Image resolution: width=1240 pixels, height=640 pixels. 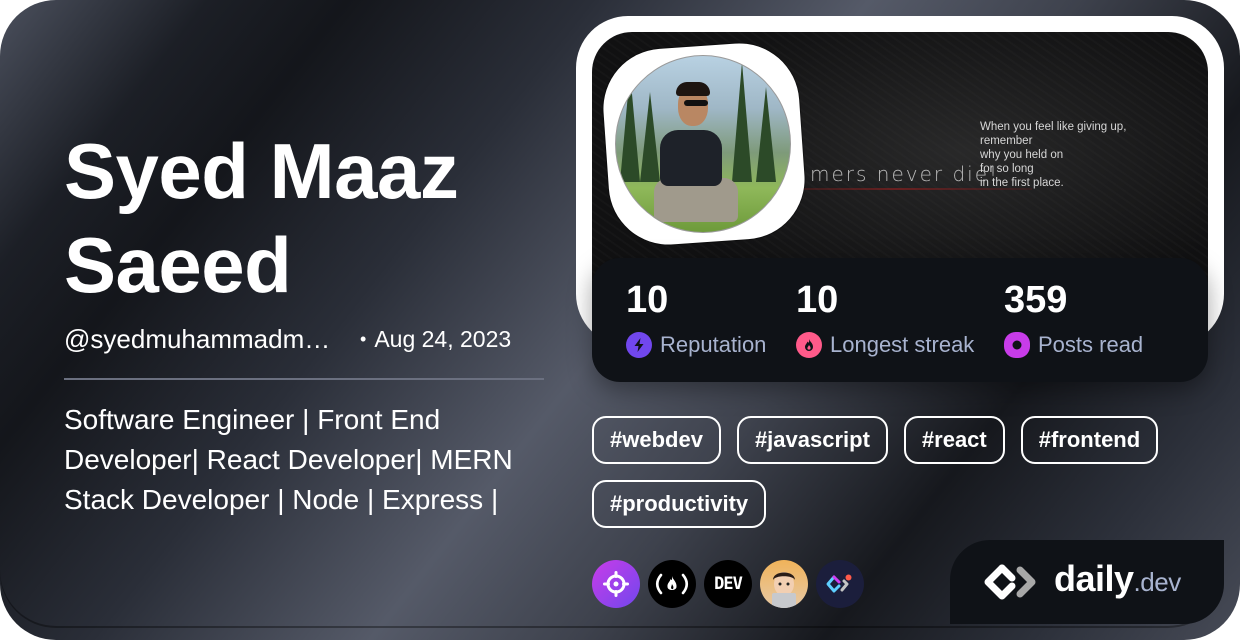 I want to click on eye-icon, so click(x=1017, y=345).